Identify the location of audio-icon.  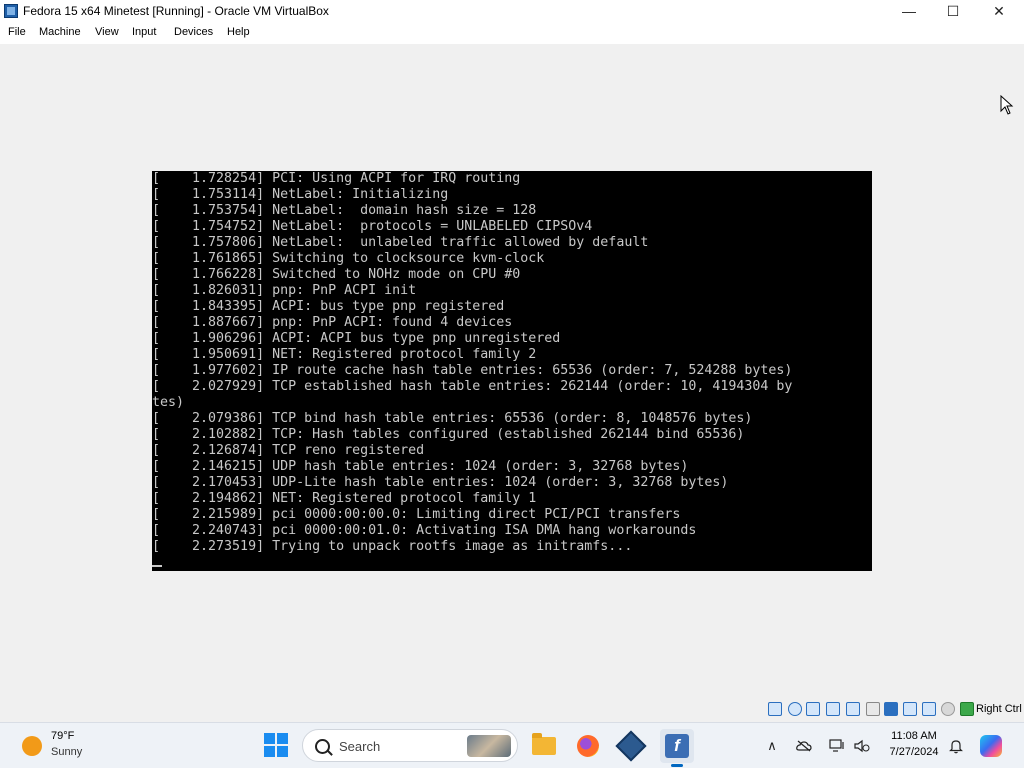
(795, 709).